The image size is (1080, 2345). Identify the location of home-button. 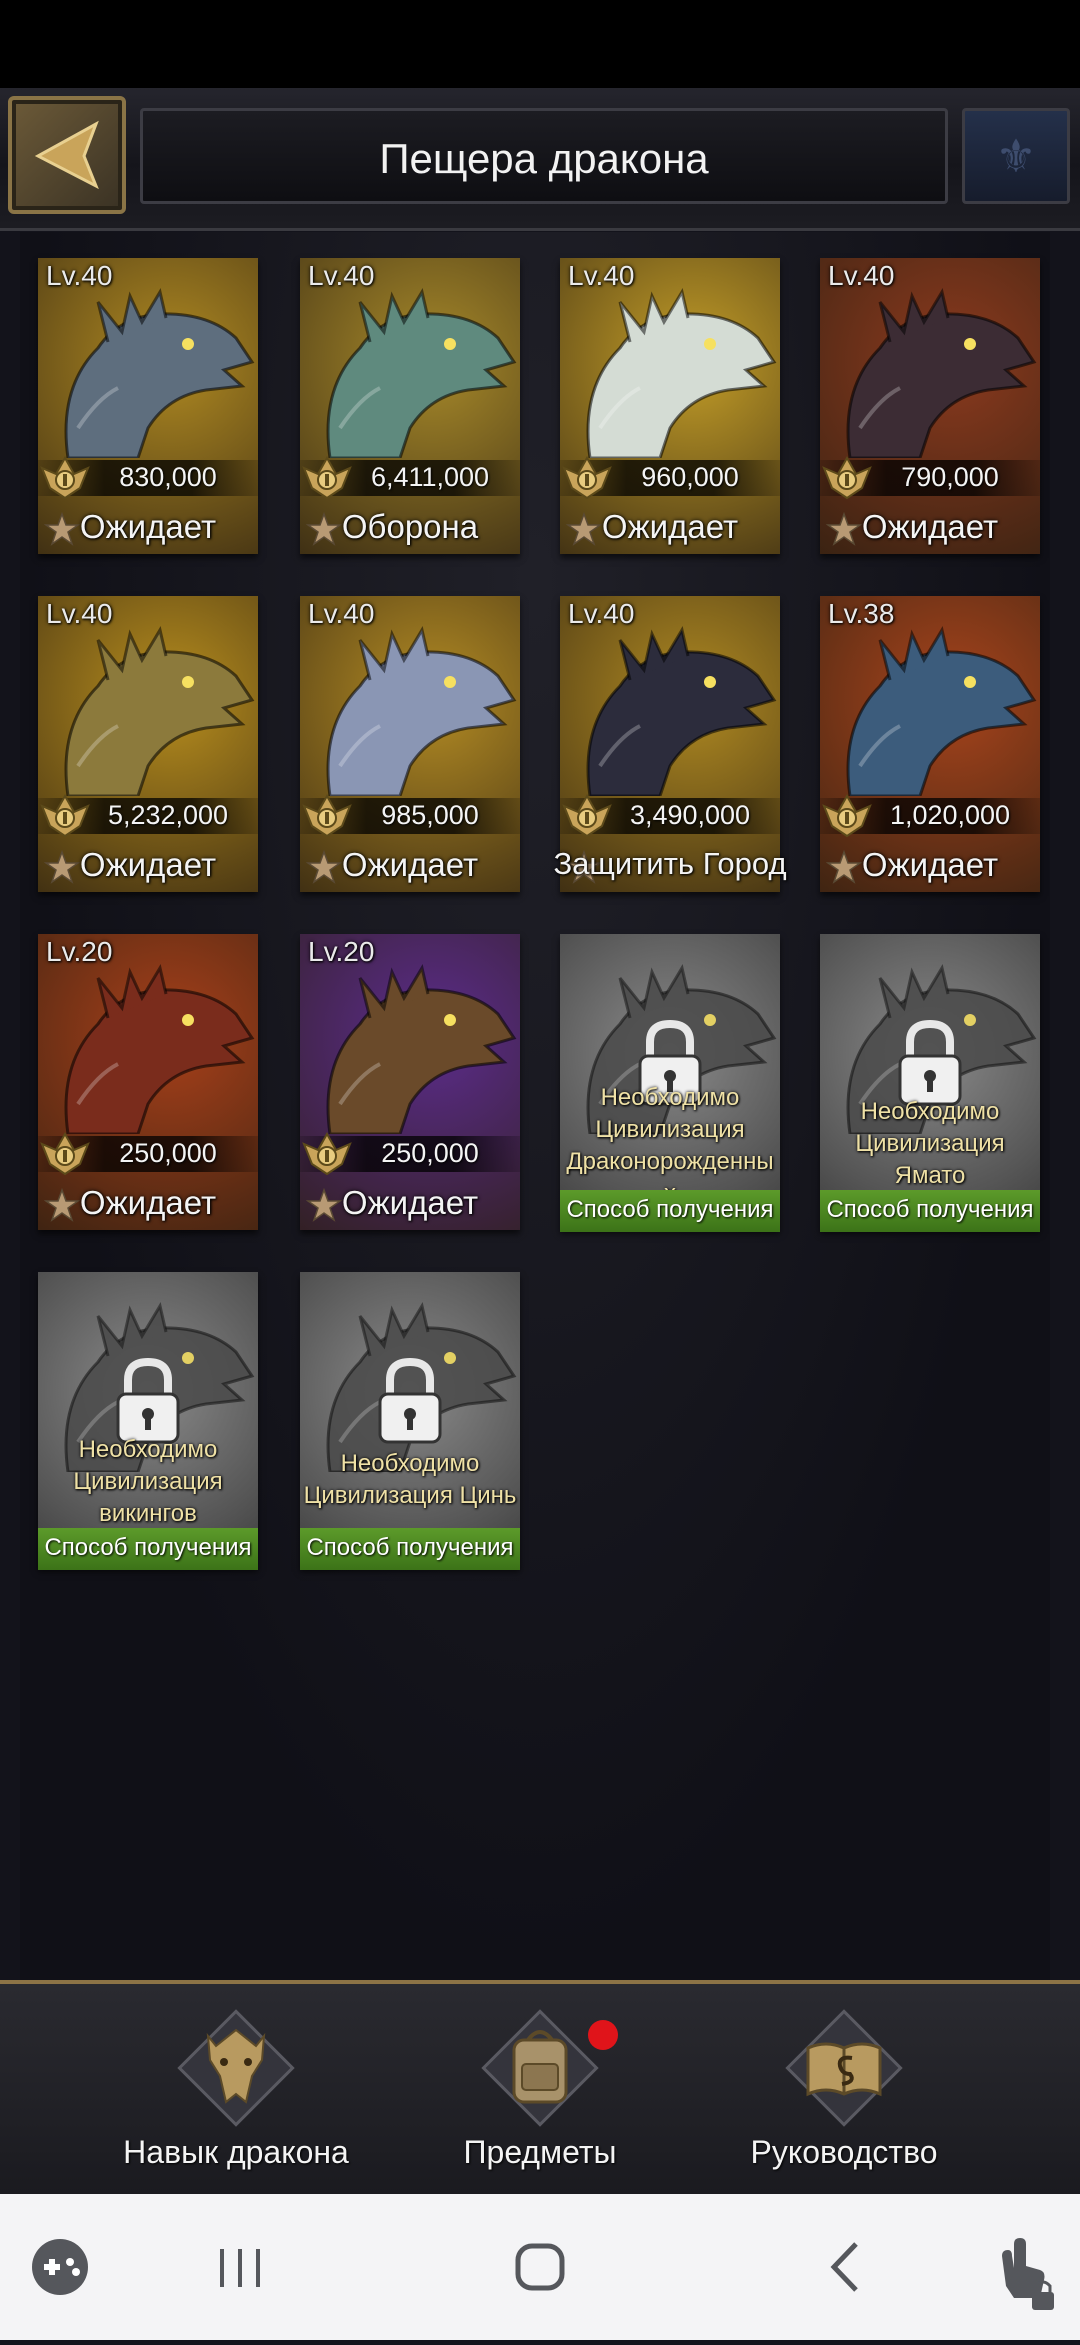
(540, 2267).